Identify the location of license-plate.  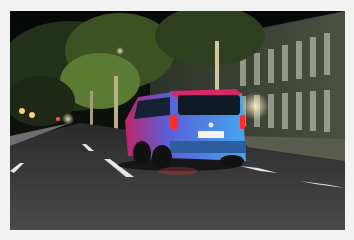
(211, 134).